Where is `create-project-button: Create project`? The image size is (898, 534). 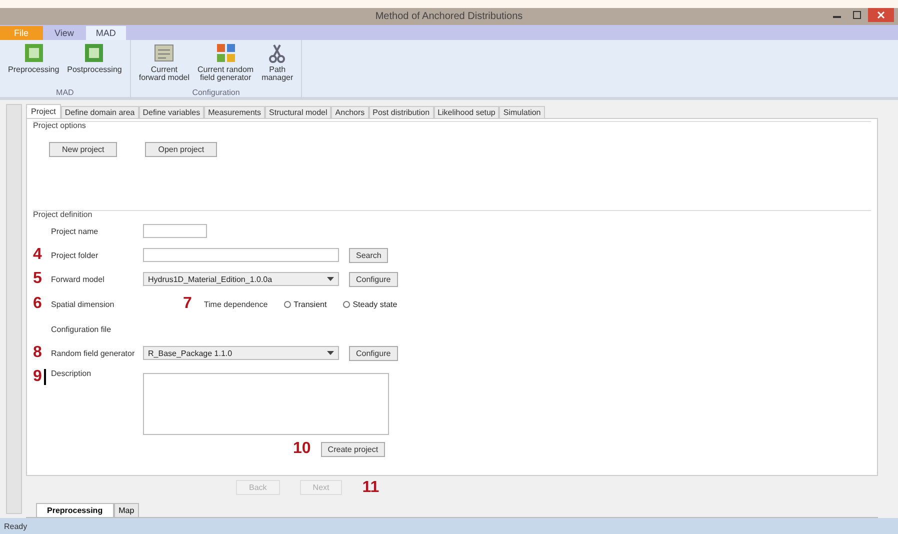 create-project-button: Create project is located at coordinates (353, 449).